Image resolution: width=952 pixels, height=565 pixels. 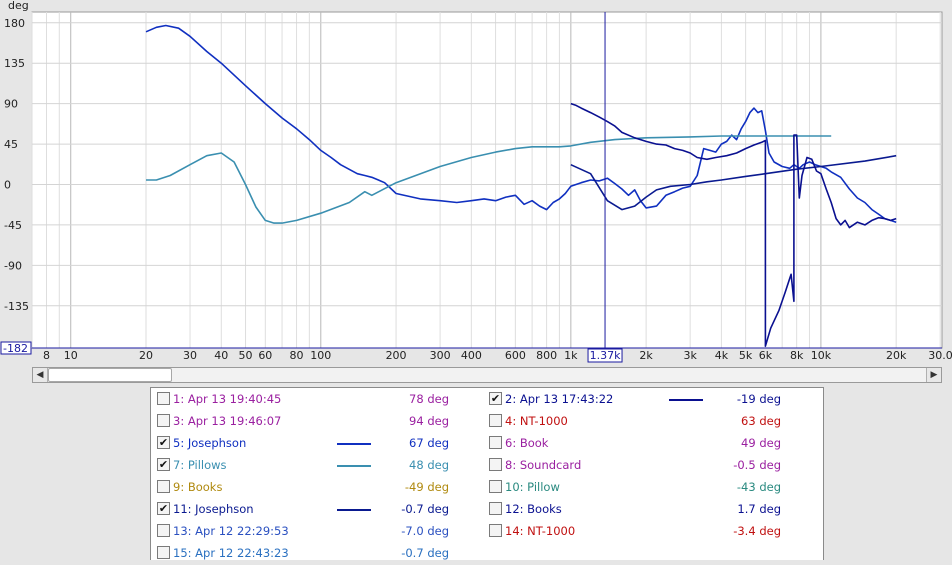 What do you see at coordinates (425, 531) in the screenshot?
I see `legend-value: -7.0 deg` at bounding box center [425, 531].